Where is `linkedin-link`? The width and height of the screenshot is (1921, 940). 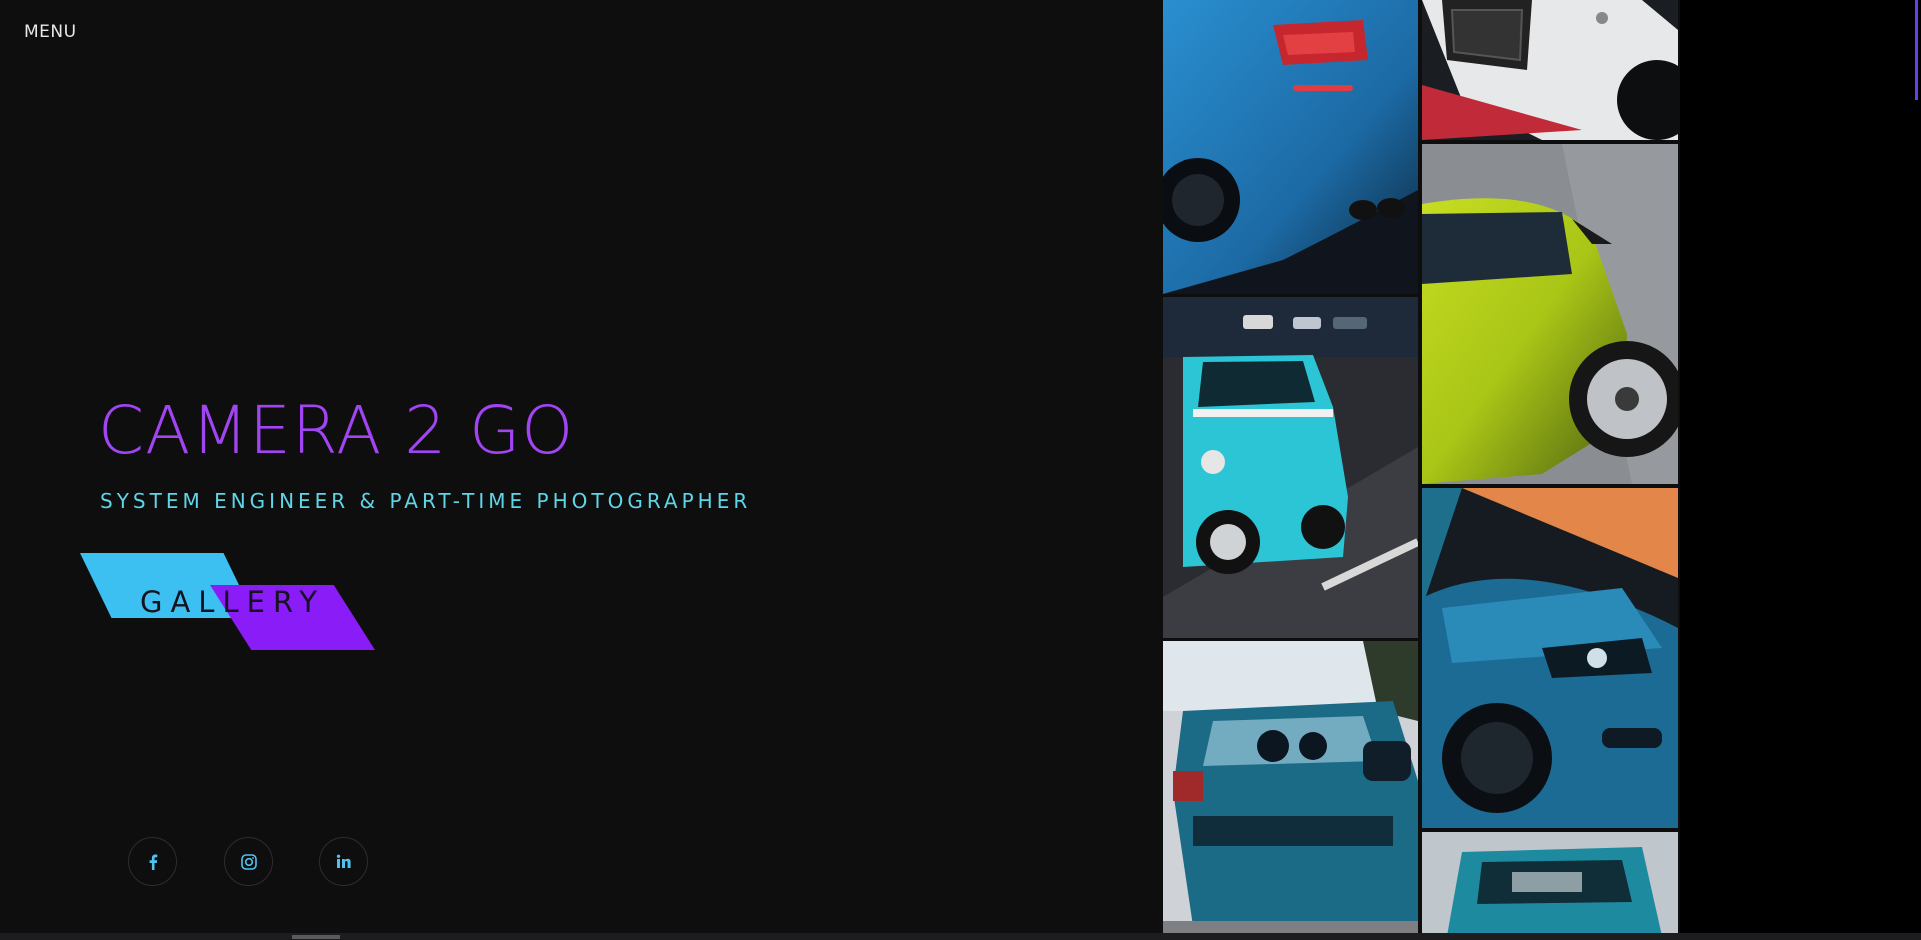 linkedin-link is located at coordinates (343, 861).